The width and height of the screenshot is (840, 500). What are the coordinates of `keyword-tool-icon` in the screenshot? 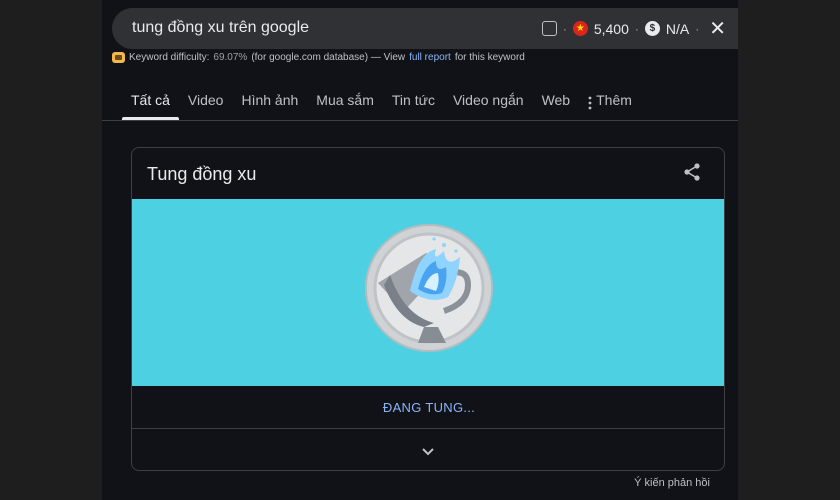 It's located at (118, 57).